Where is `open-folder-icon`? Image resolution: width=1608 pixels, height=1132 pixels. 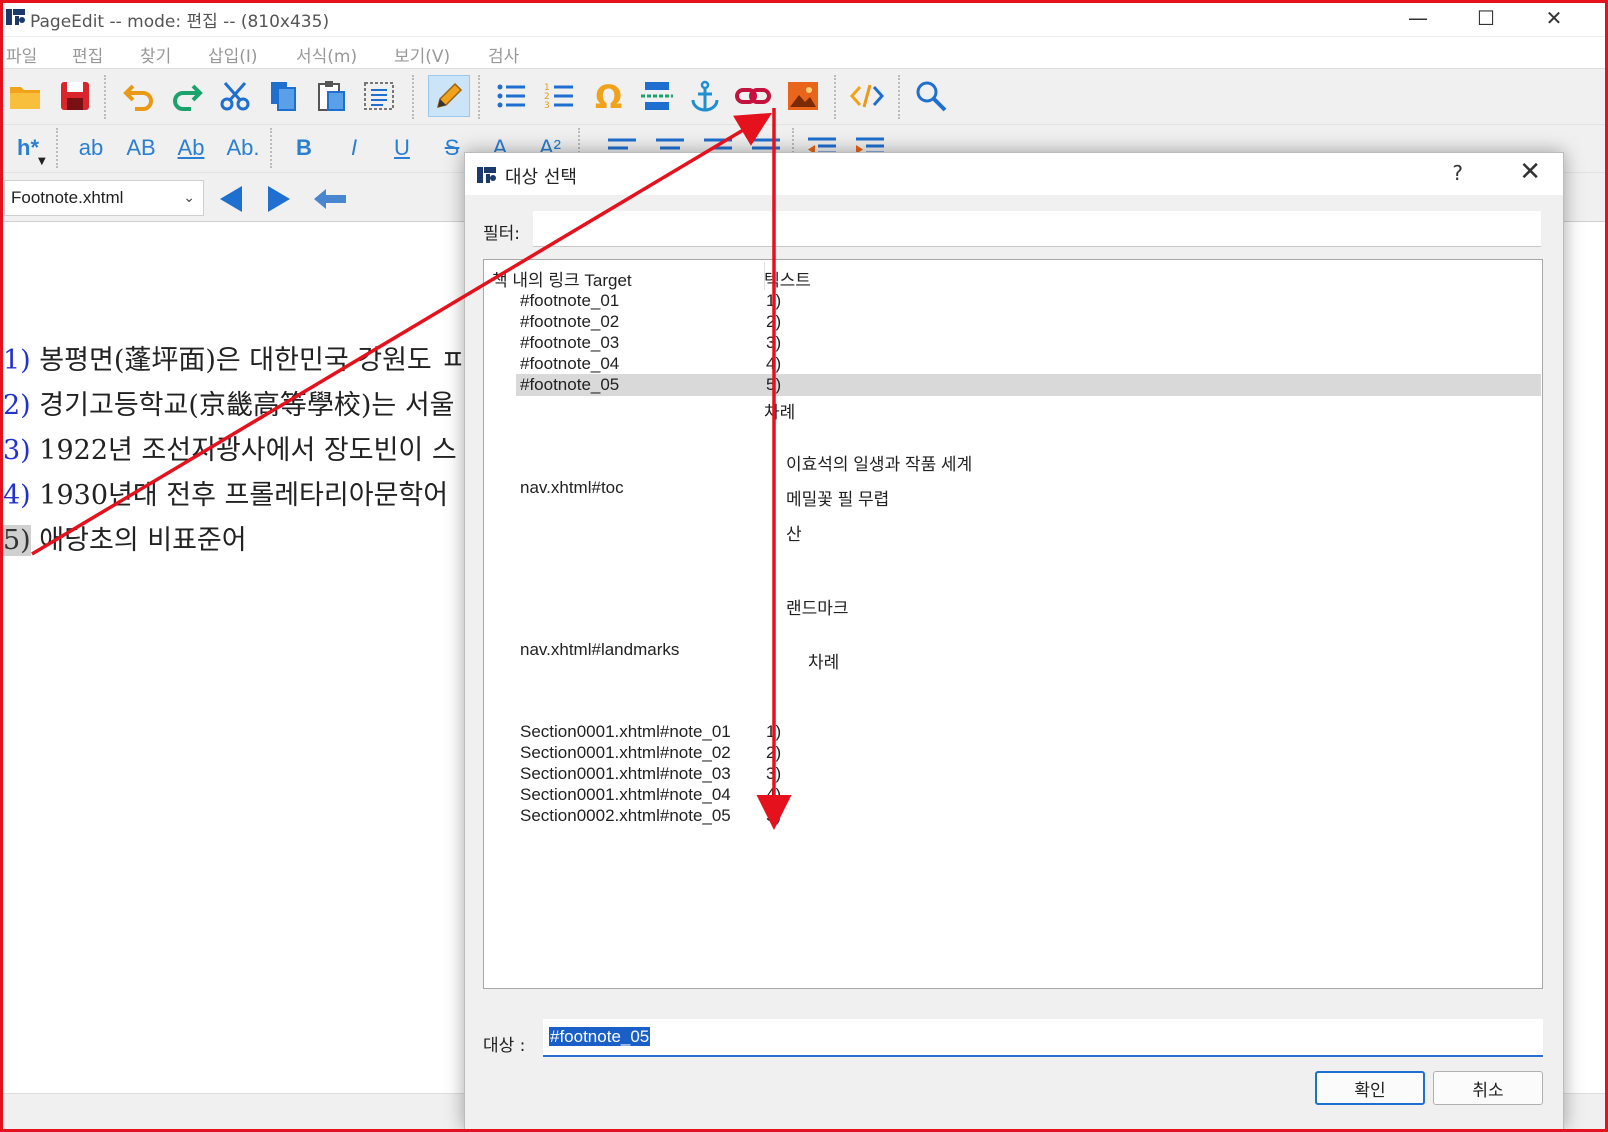 open-folder-icon is located at coordinates (25, 96).